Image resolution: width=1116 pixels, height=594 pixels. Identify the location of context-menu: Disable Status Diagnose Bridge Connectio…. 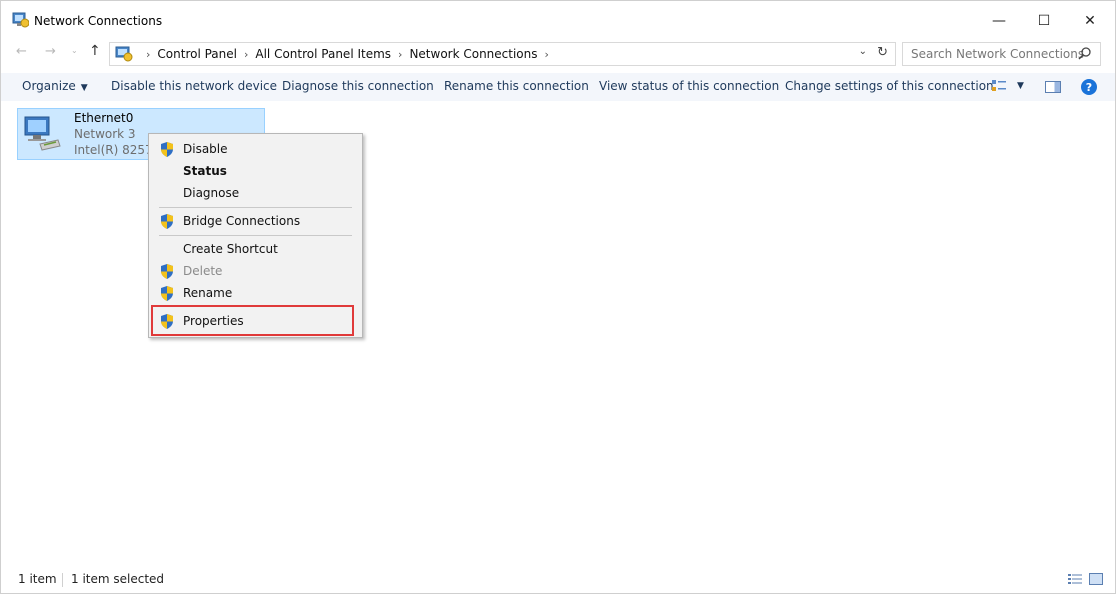
(255, 235).